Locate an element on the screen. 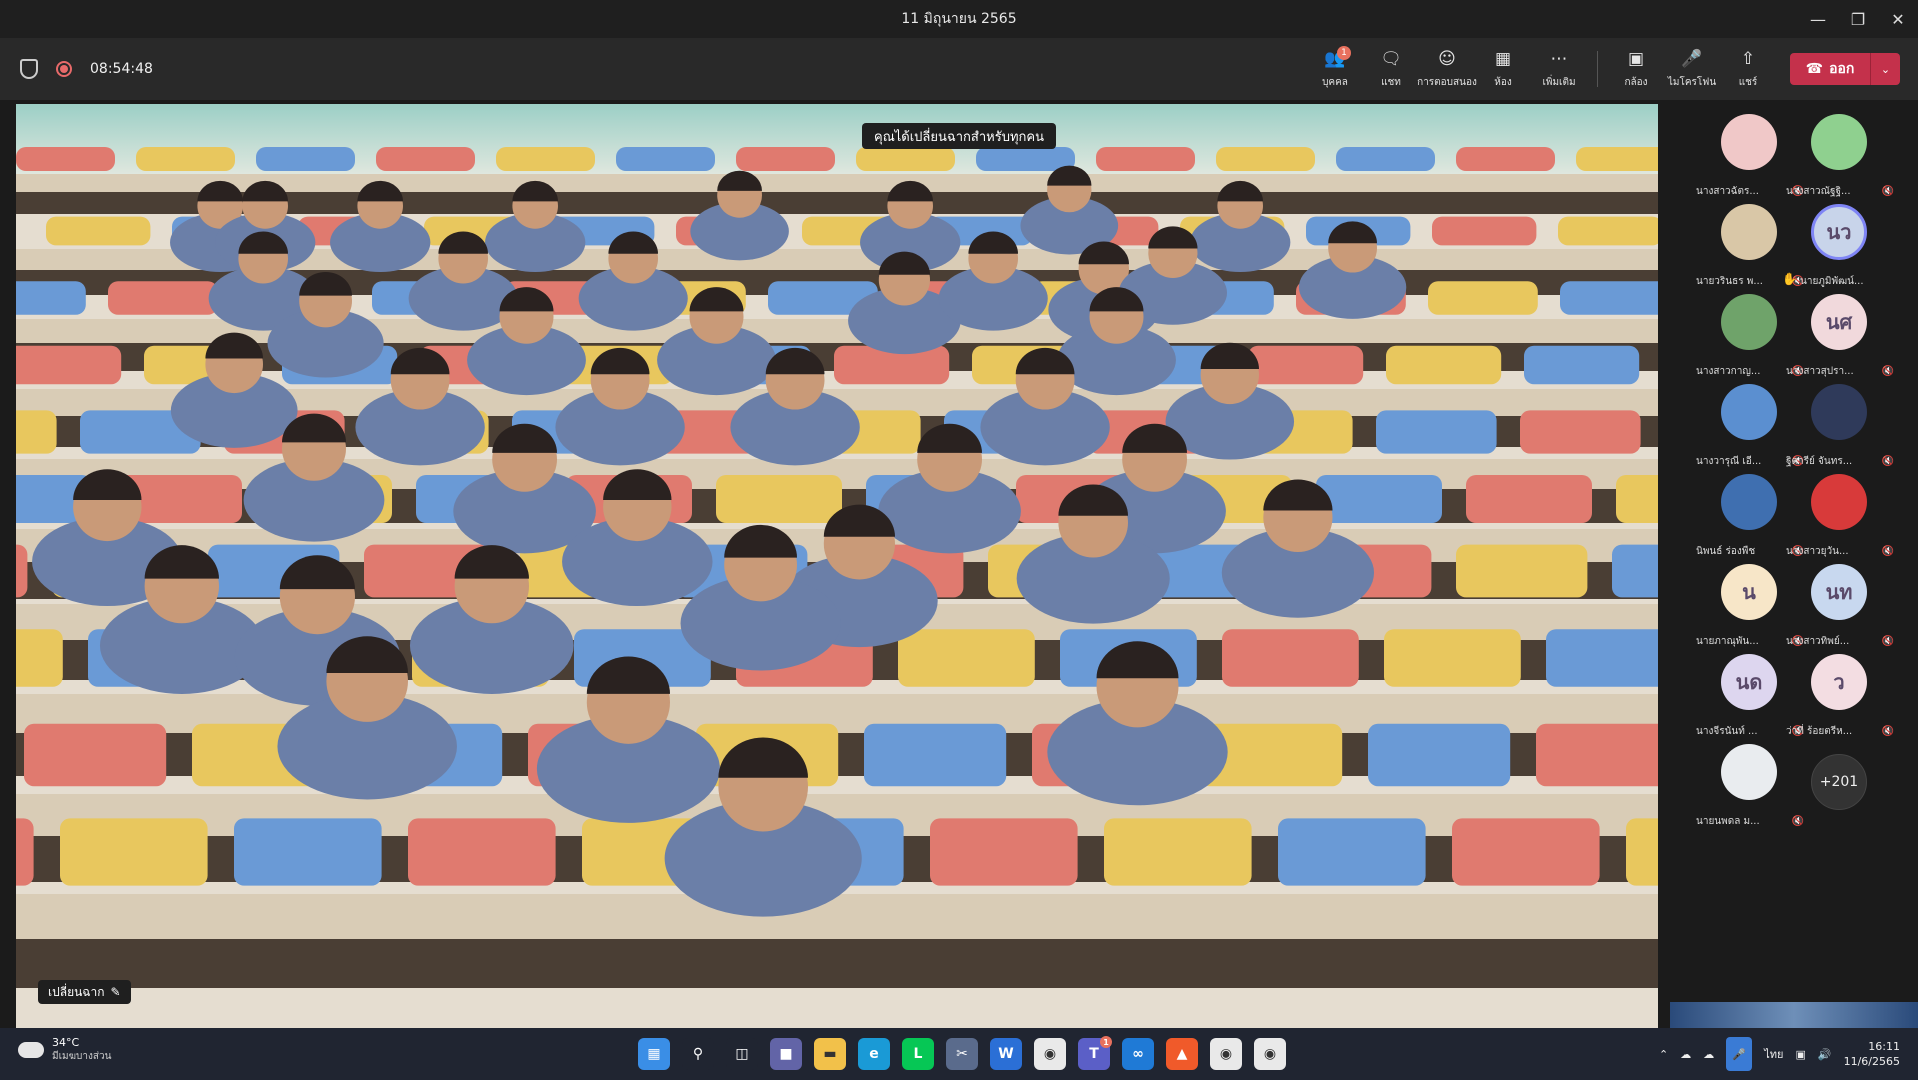 Image resolution: width=1918 pixels, height=1080 pixels. onedrive-icon: ☁ is located at coordinates (1685, 1054).